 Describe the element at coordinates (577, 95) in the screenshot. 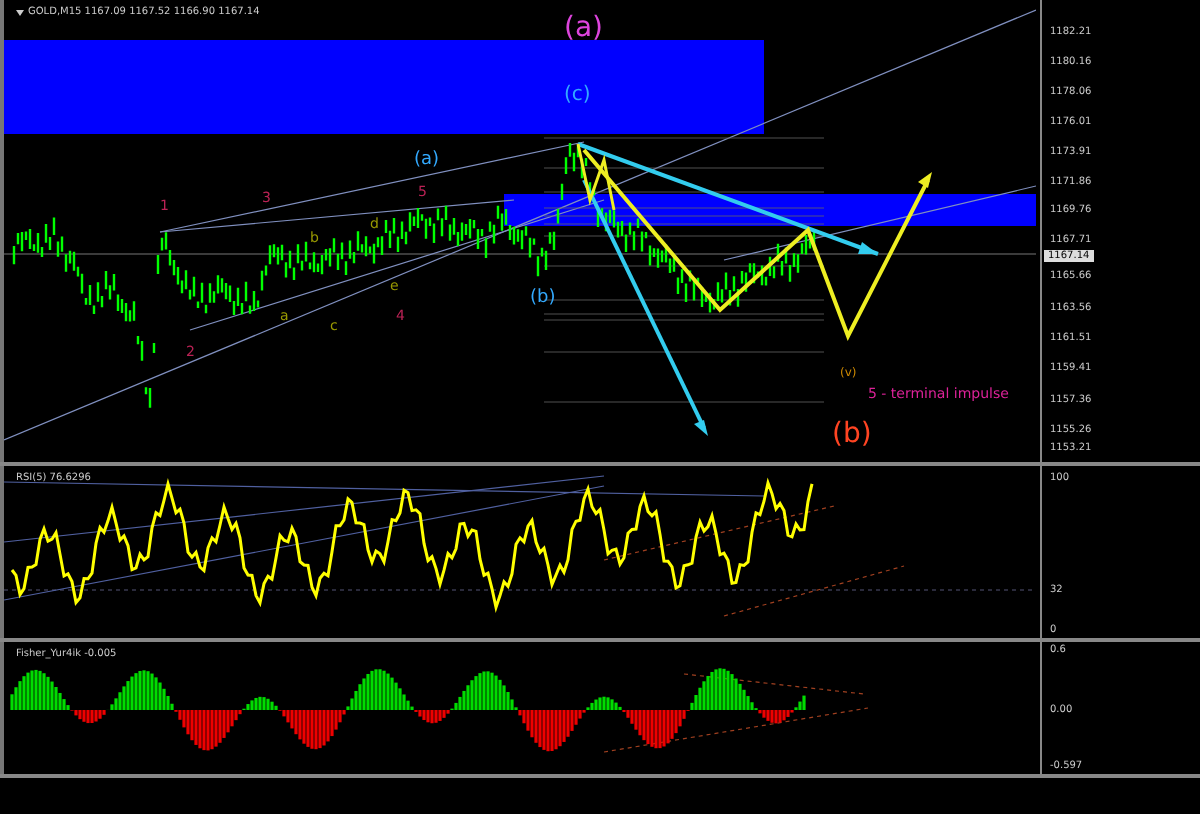

I see `wave-label: (c)` at that location.